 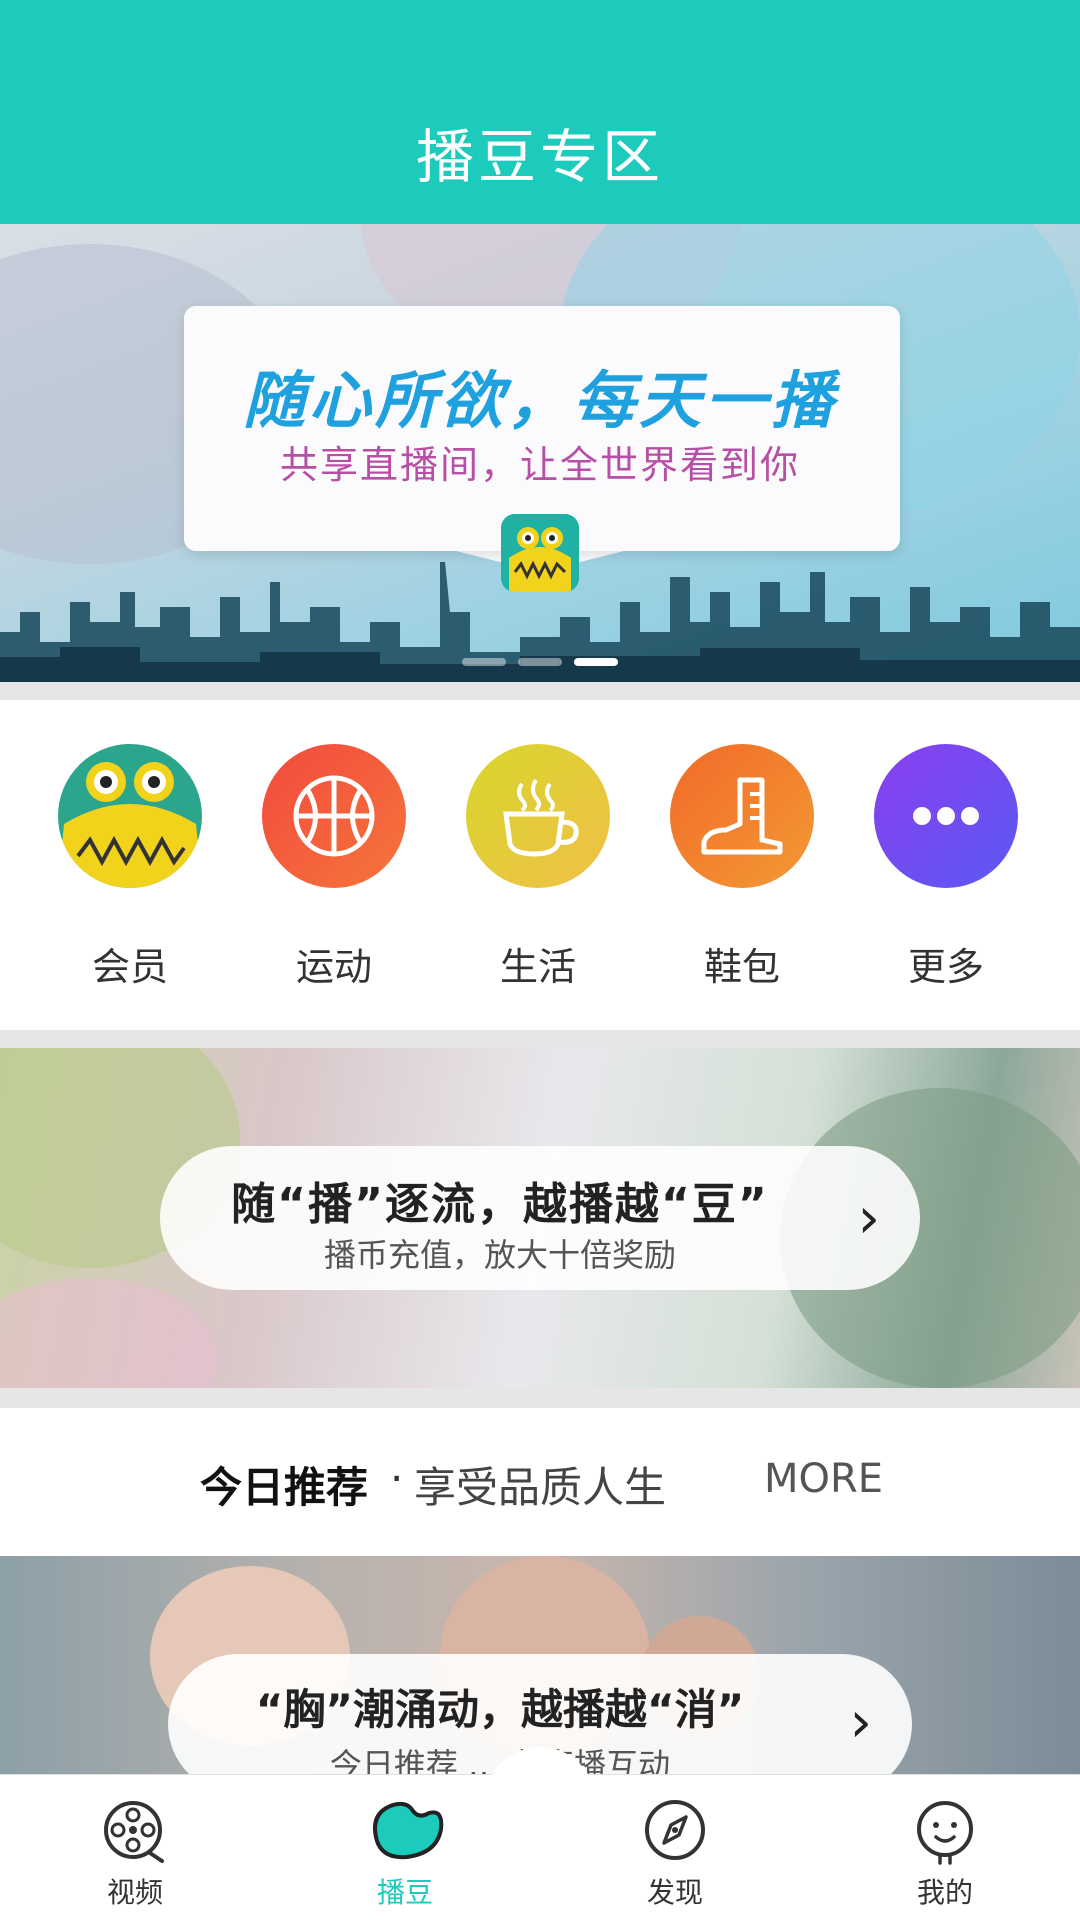 I want to click on film-reel-icon, so click(x=135, y=1832).